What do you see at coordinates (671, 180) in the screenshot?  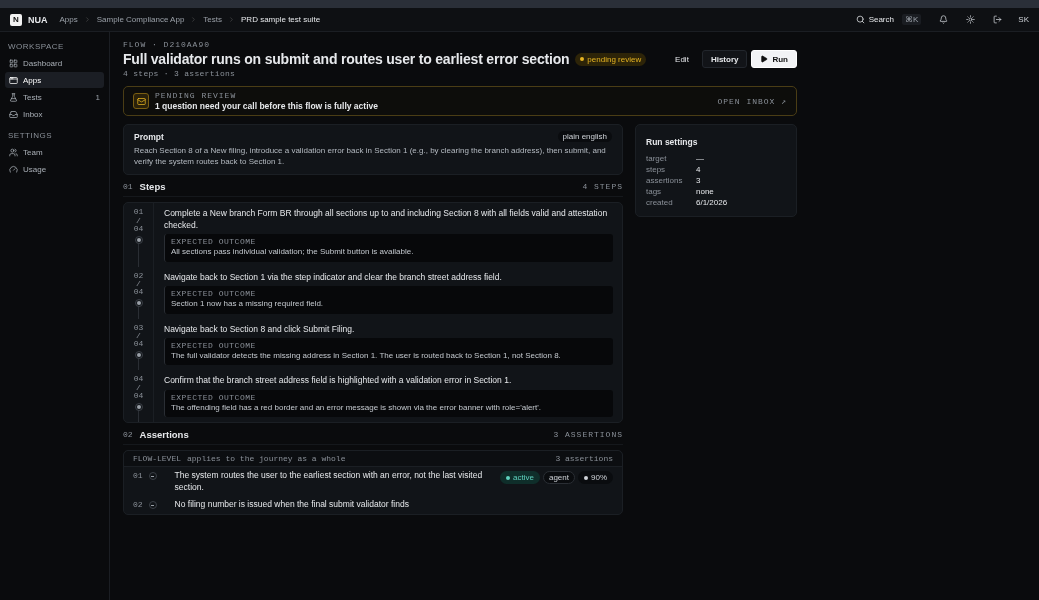 I see `setting-key: assertions` at bounding box center [671, 180].